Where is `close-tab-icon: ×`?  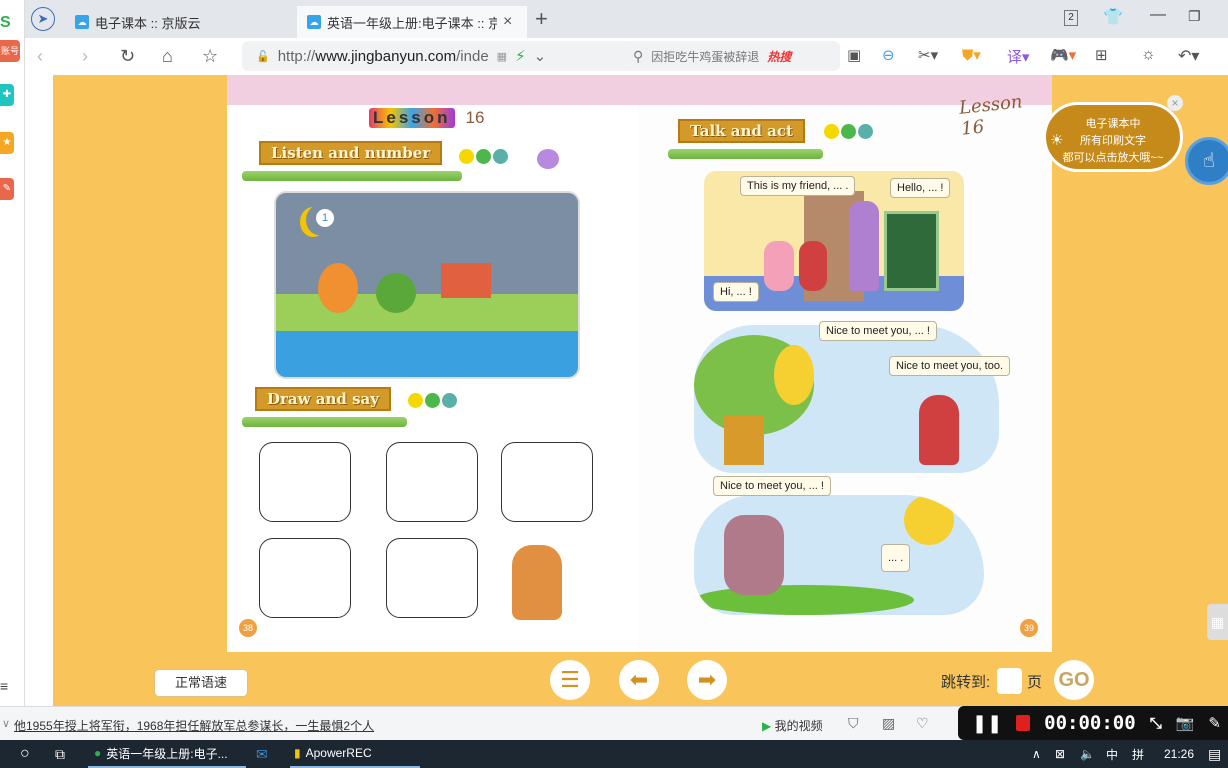 close-tab-icon: × is located at coordinates (507, 22).